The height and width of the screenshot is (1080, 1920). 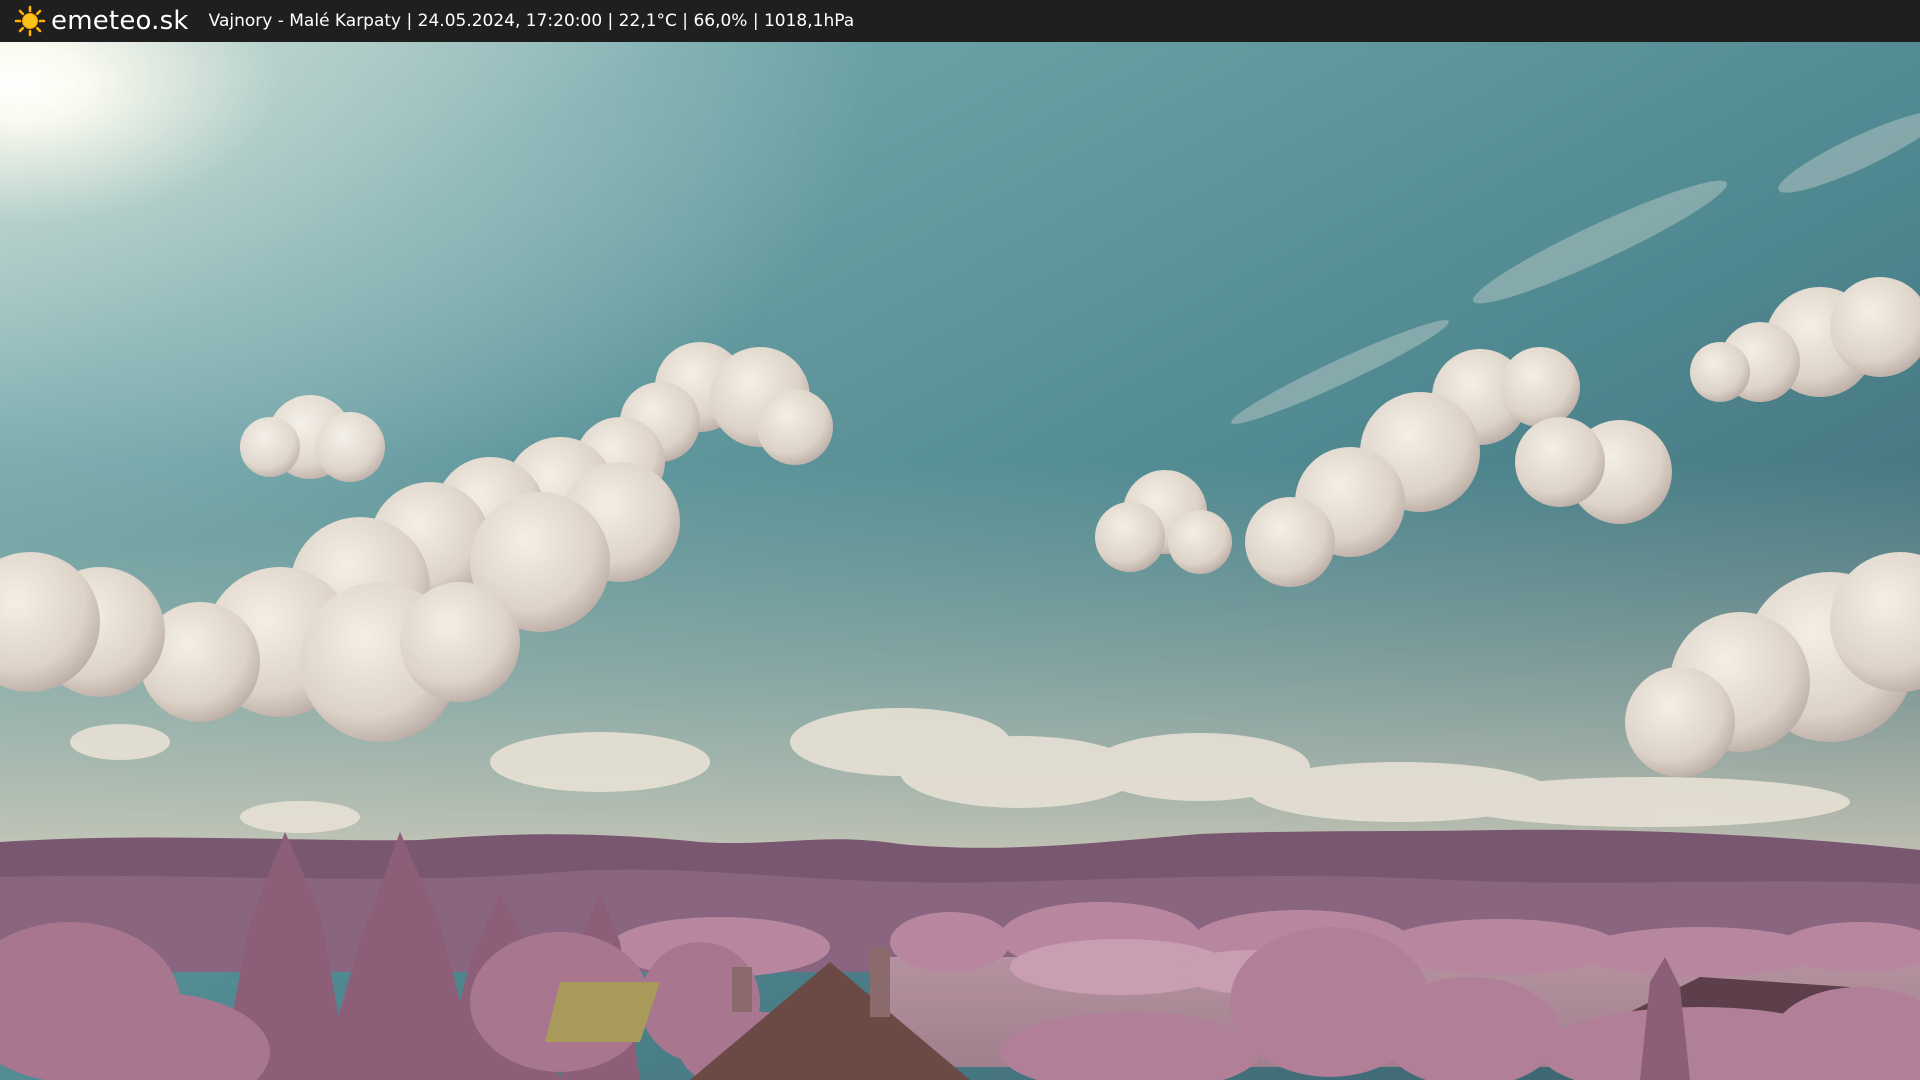 I want to click on brand-logo: emeteo.sk, so click(x=101, y=21).